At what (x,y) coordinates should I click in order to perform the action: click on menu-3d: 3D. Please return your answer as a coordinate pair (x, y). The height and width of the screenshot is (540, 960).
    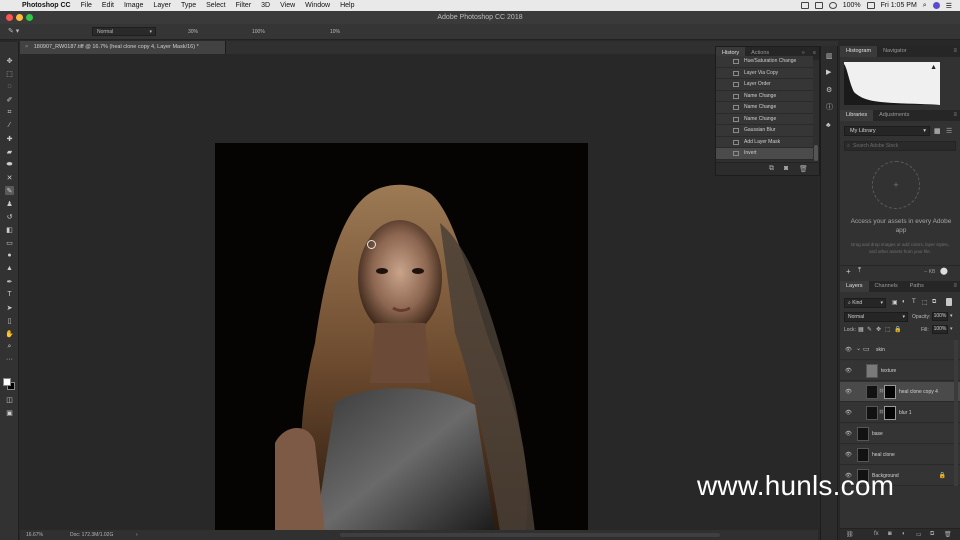
    Looking at the image, I should click on (265, 5).